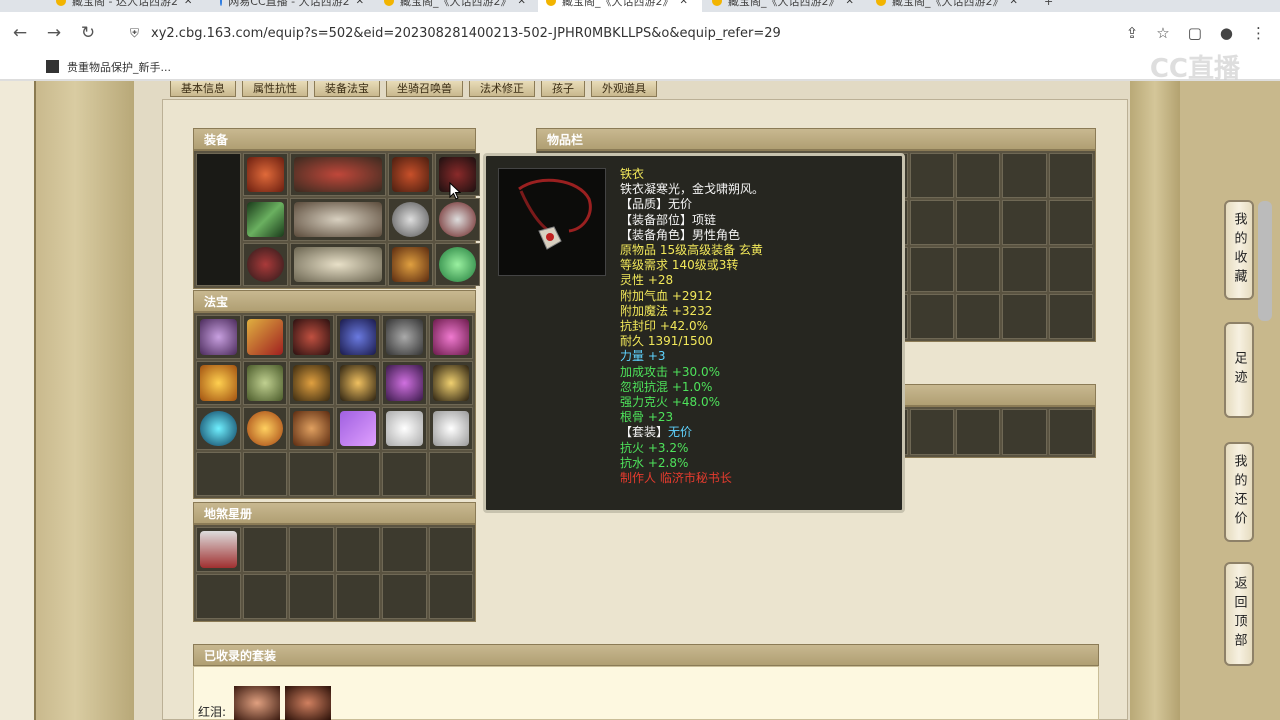  I want to click on browser-tab: 藏宝阁 - 达人话西游2 ✕, so click(128, 6).